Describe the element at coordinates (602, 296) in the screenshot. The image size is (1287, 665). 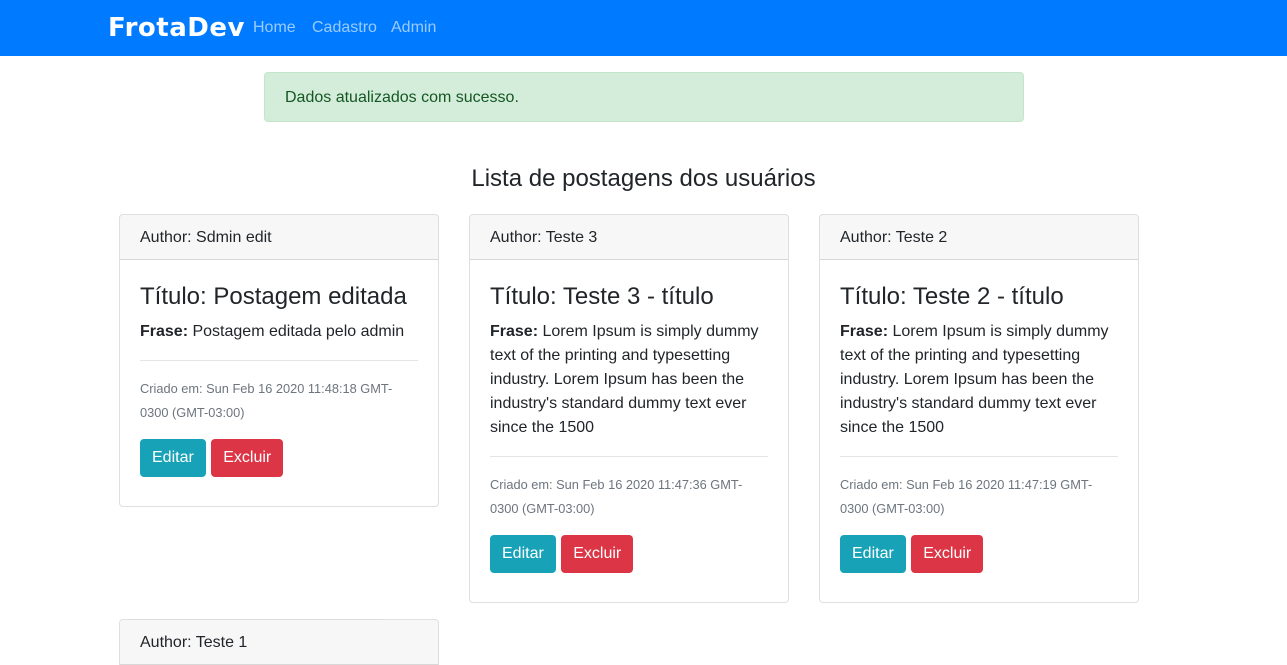
I see `card-title: Título: Teste 3 - título` at that location.